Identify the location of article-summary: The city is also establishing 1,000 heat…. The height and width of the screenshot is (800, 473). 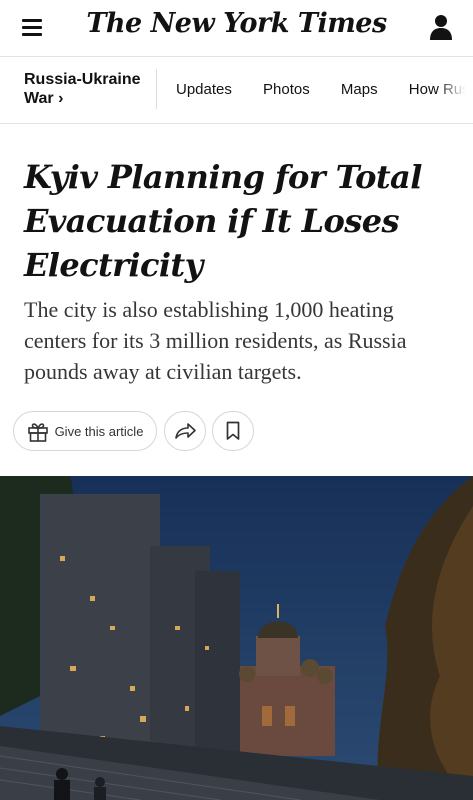
(215, 340).